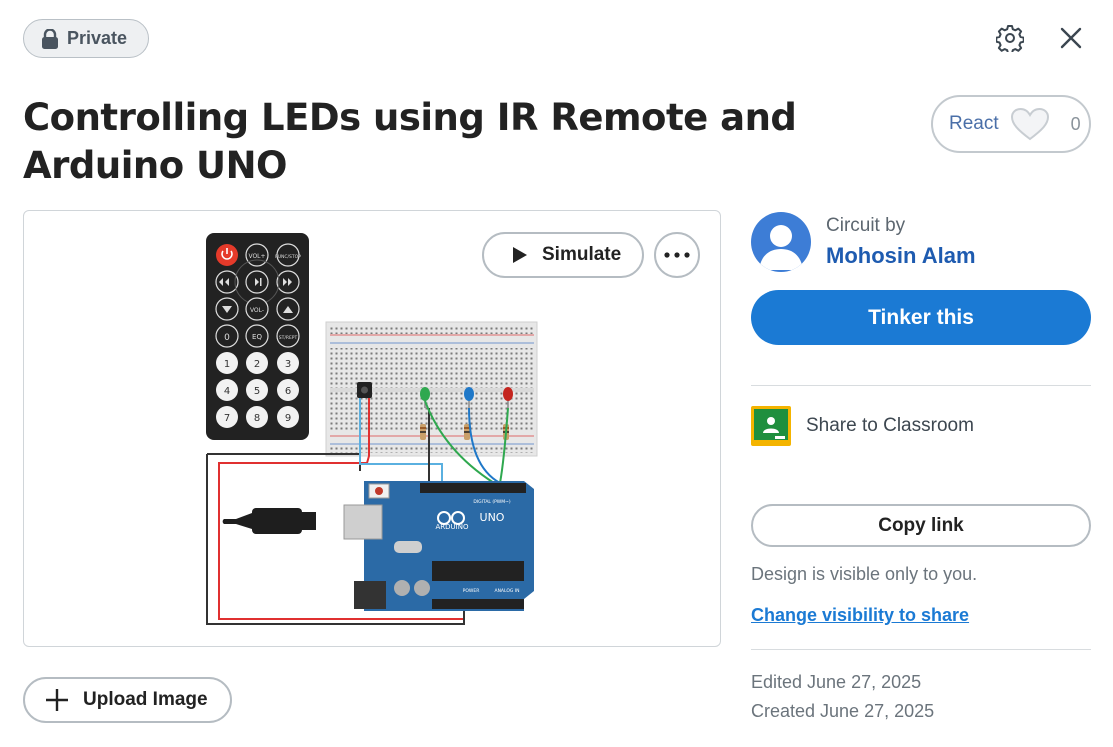 The image size is (1113, 747). What do you see at coordinates (582, 254) in the screenshot?
I see `simulate-label: Simulate` at bounding box center [582, 254].